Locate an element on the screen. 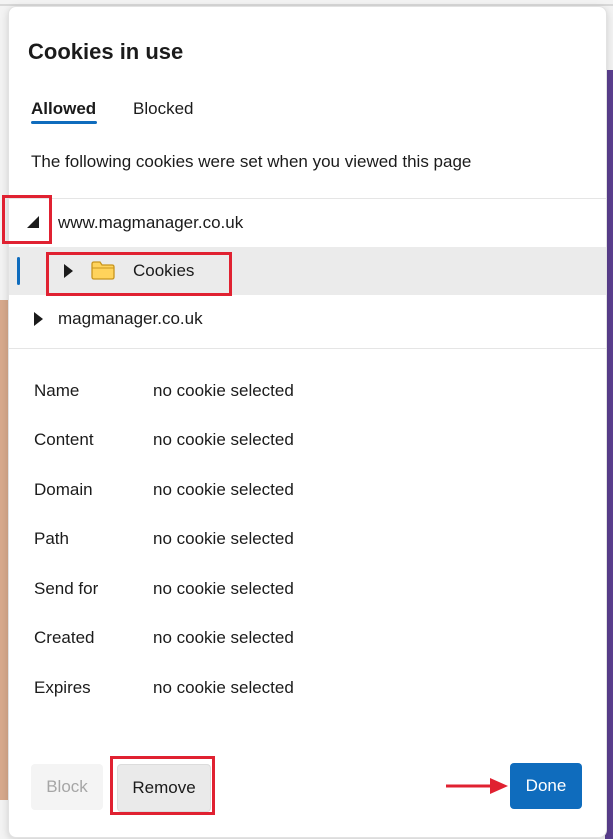  detail-row-created: Created no cookie selected is located at coordinates (314, 640).